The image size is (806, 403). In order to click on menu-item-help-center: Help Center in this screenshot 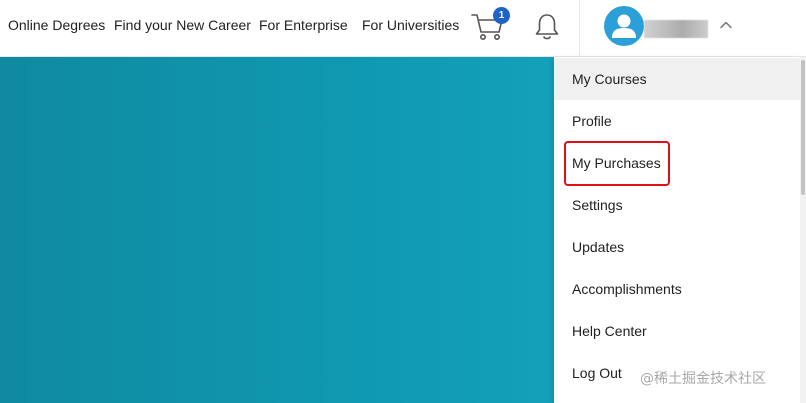, I will do `click(677, 331)`.